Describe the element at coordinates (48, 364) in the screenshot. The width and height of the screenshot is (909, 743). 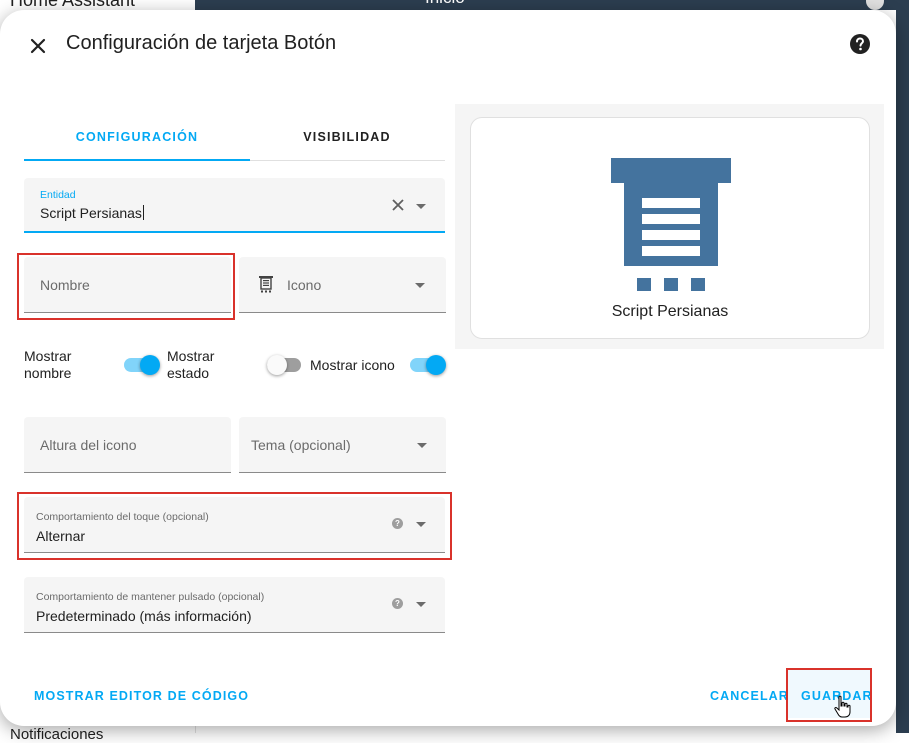
I see `show-name-label: Mostrar nombre` at that location.